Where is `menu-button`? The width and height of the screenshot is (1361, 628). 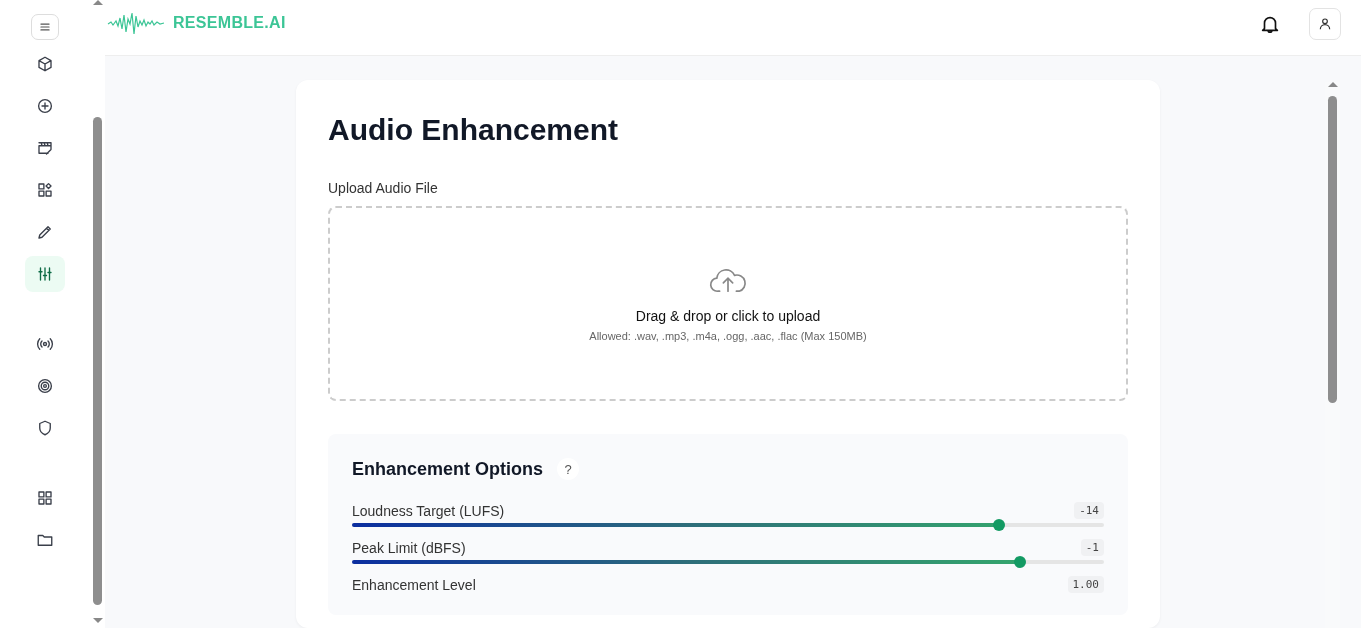
menu-button is located at coordinates (45, 27).